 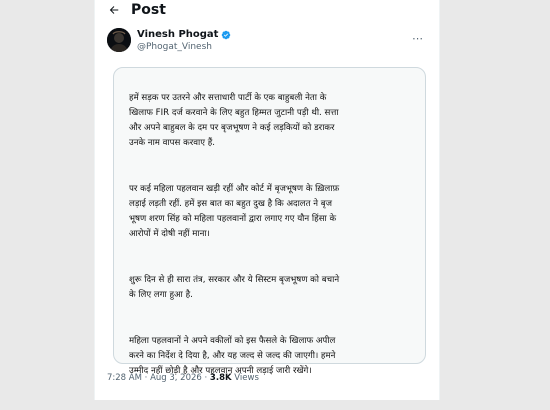 I want to click on post-meta: 7:28 AM · Aug 3, 2026 · 3.8K Views, so click(x=183, y=378).